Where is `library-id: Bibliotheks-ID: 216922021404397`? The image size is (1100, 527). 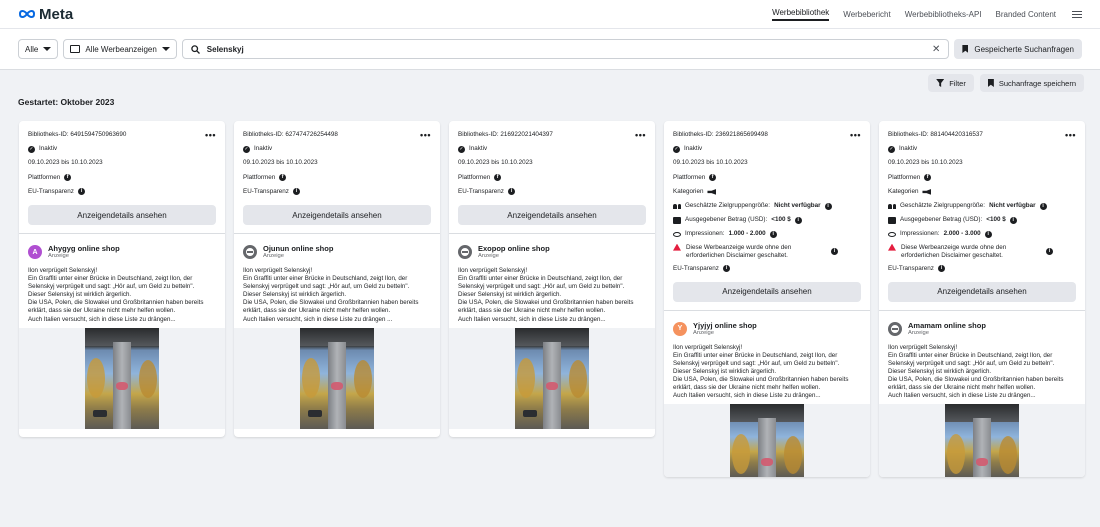
library-id: Bibliotheks-ID: 216922021404397 is located at coordinates (505, 134).